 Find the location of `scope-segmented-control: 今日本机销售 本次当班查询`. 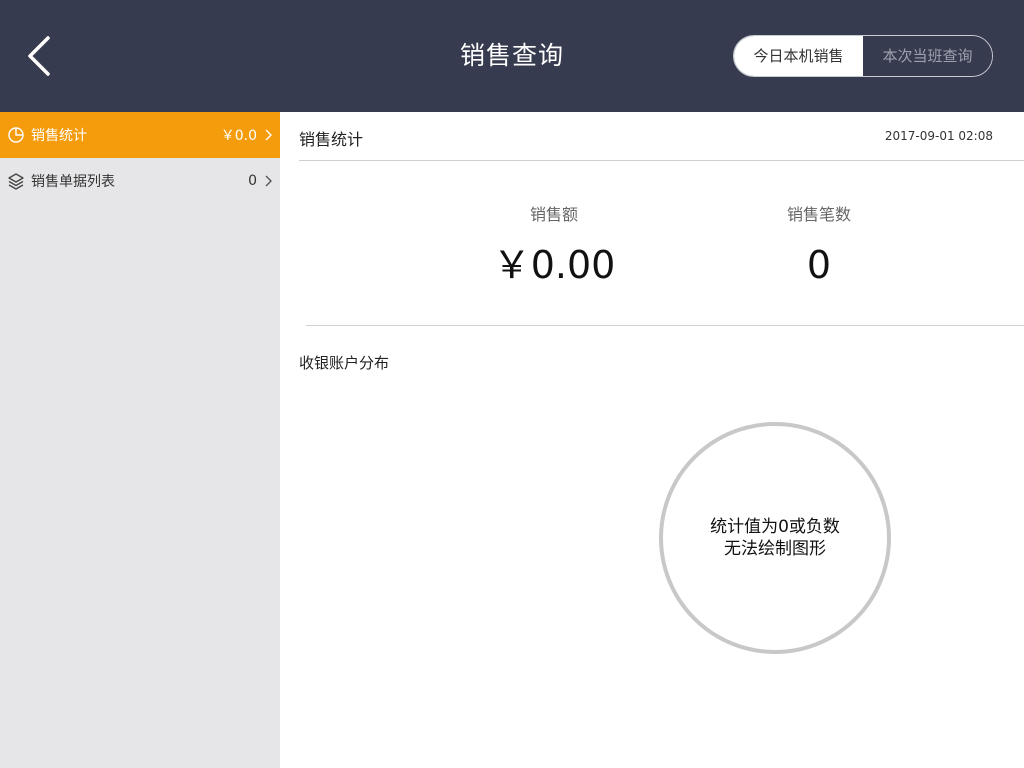

scope-segmented-control: 今日本机销售 本次当班查询 is located at coordinates (863, 56).